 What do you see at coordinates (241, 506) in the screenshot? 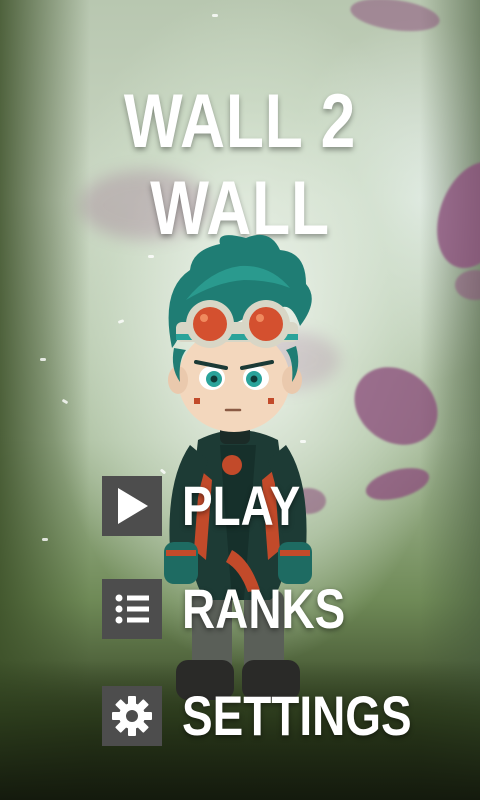
I see `play-label: PLAY` at bounding box center [241, 506].